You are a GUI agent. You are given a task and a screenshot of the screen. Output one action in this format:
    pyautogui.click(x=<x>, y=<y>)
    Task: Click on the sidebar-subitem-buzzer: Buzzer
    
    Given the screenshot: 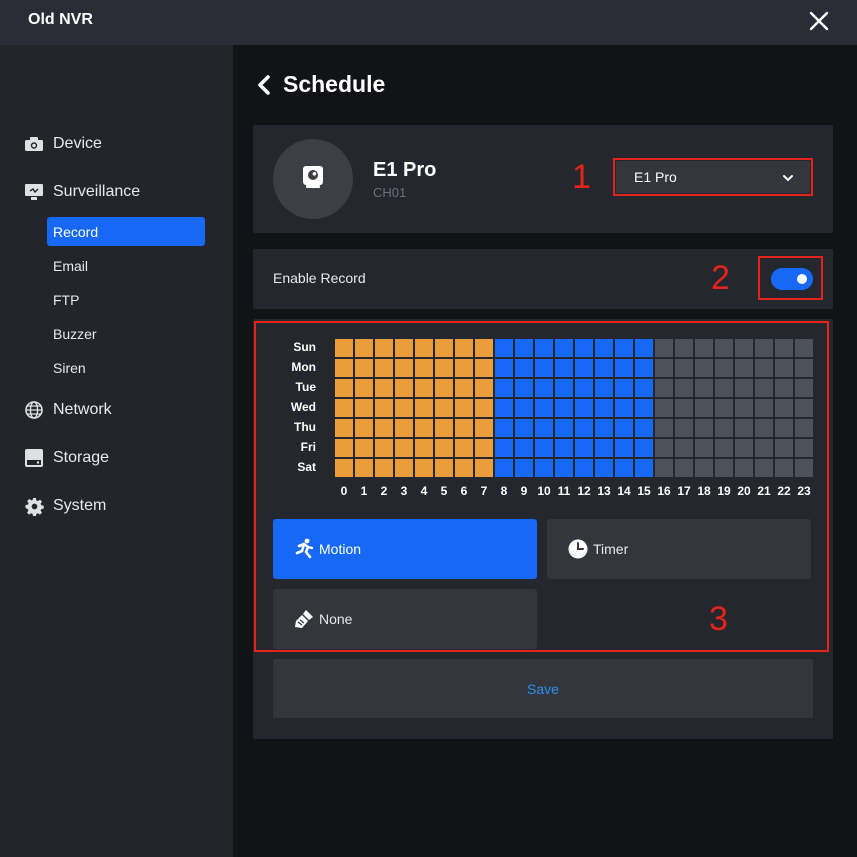 What is the action you would take?
    pyautogui.click(x=126, y=333)
    